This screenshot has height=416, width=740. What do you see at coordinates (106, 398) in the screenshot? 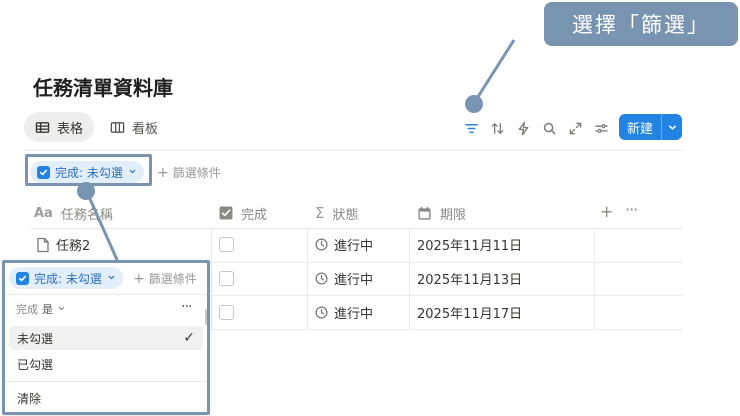
I see `clear-filter-button: 清除` at bounding box center [106, 398].